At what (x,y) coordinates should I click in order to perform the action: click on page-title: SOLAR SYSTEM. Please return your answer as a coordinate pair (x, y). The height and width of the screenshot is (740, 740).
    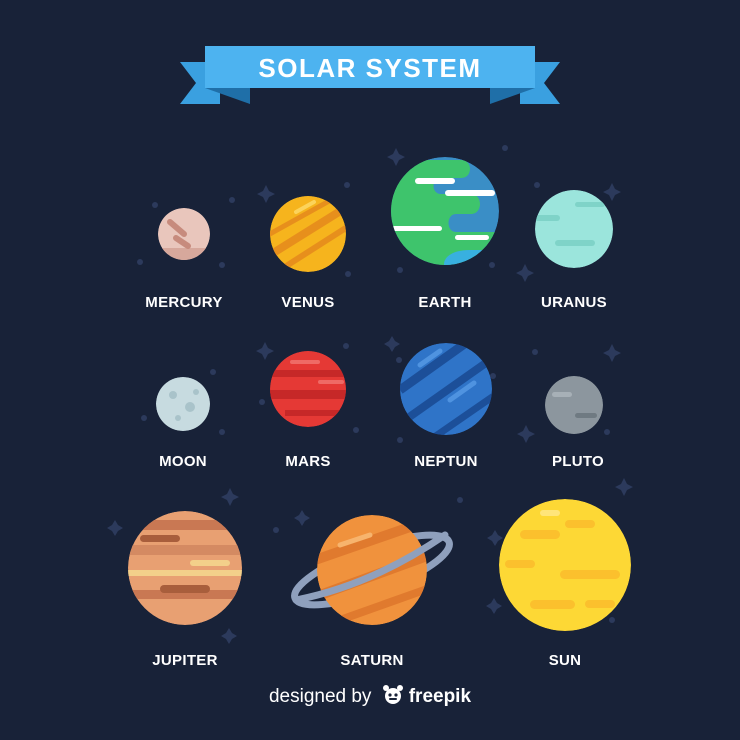
    Looking at the image, I should click on (370, 68).